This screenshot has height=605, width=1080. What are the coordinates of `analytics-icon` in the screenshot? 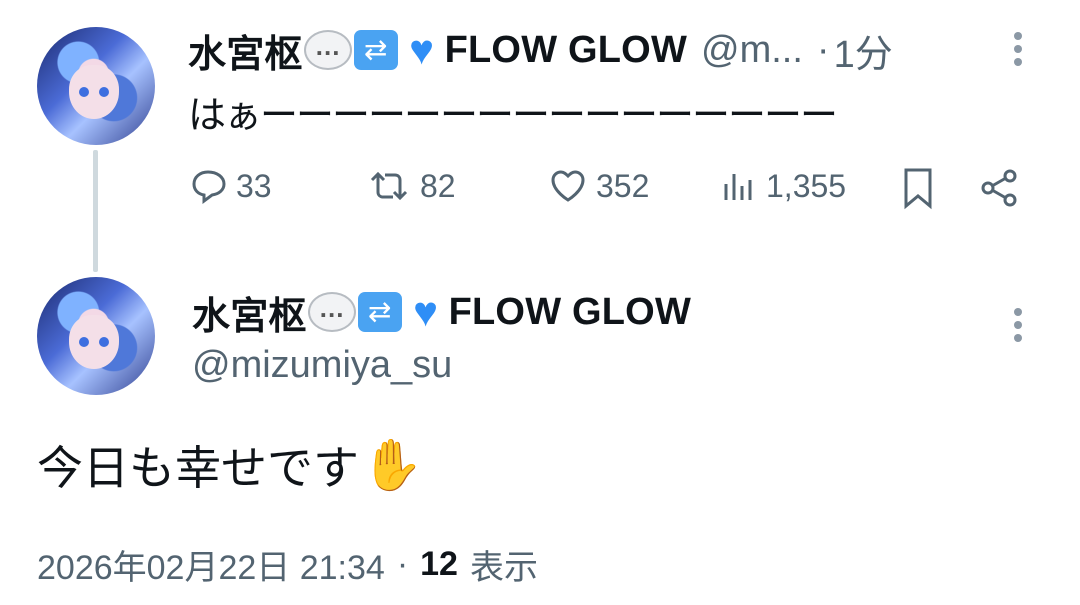 It's located at (738, 187).